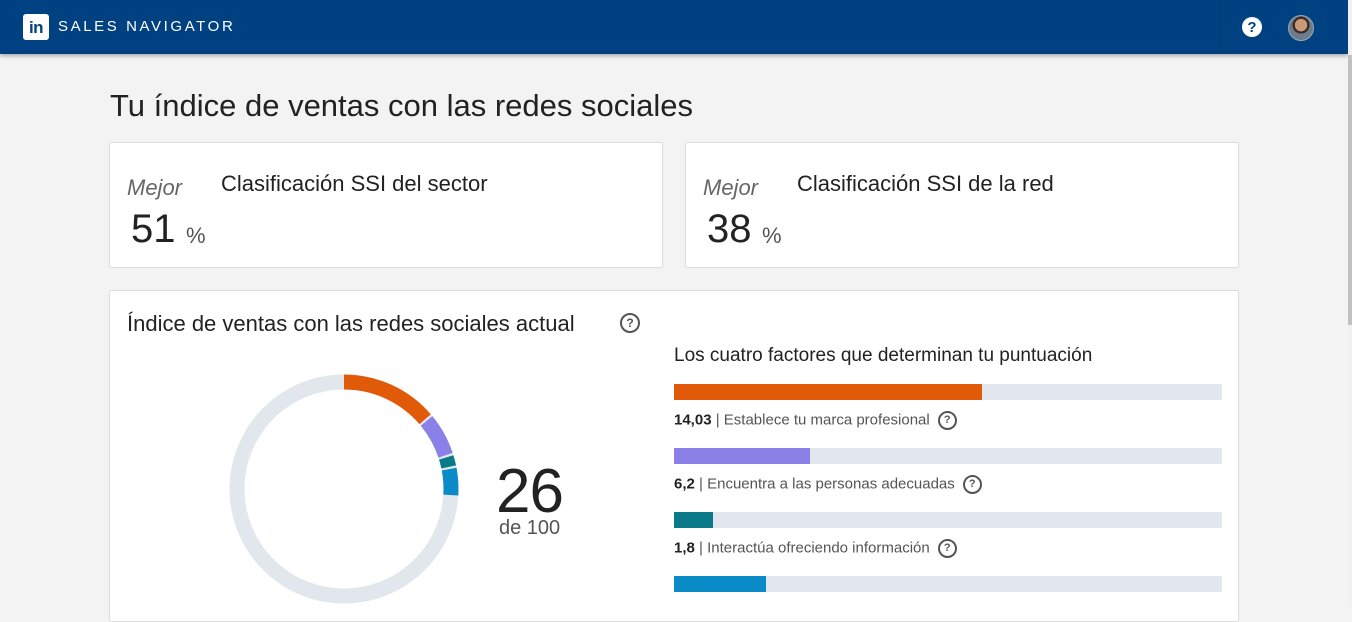 This screenshot has width=1352, height=622. Describe the element at coordinates (36, 27) in the screenshot. I see `linkedin-logo-icon: in` at that location.